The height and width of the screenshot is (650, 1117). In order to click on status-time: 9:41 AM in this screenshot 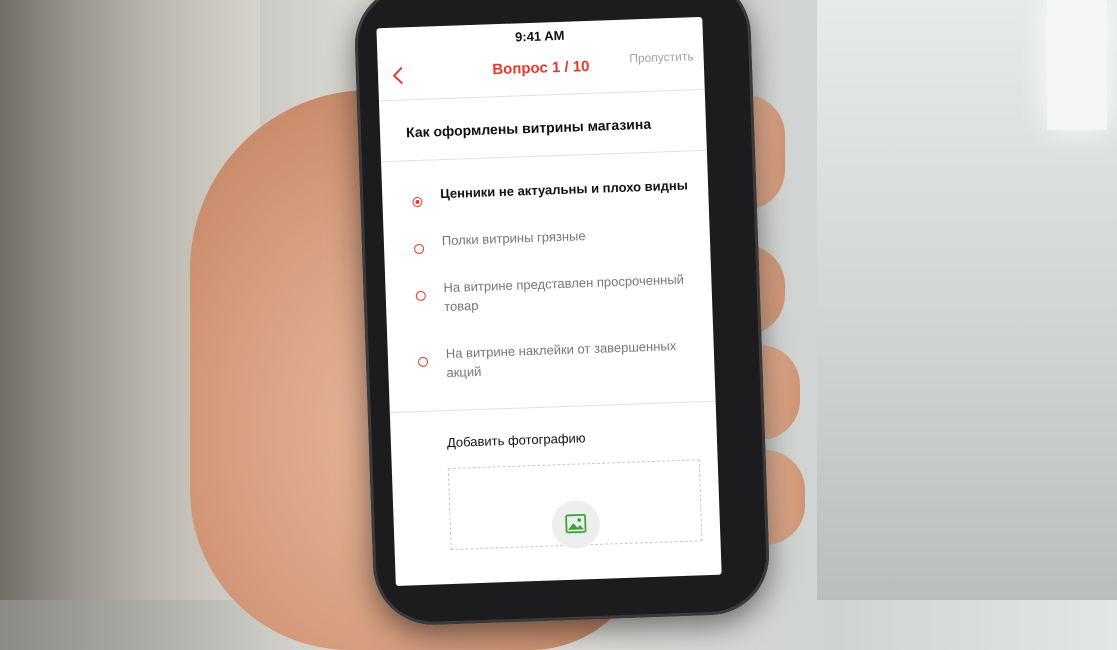, I will do `click(539, 36)`.